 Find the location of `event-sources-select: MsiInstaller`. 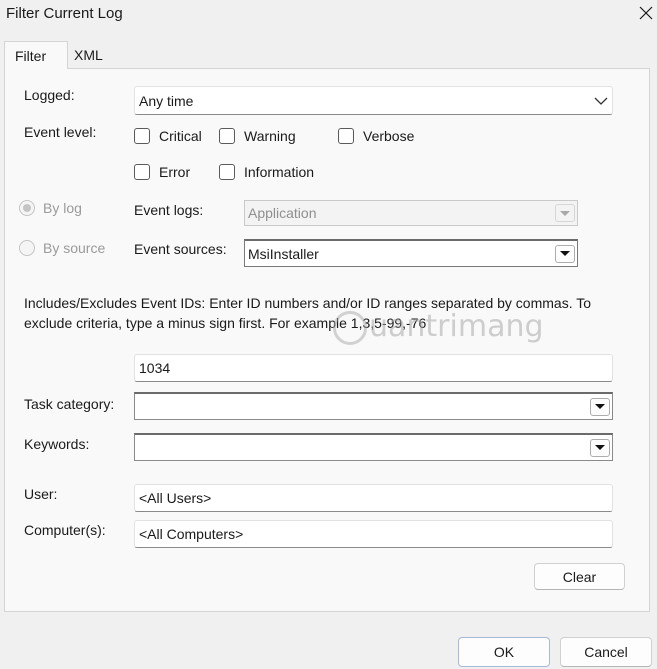

event-sources-select: MsiInstaller is located at coordinates (411, 253).